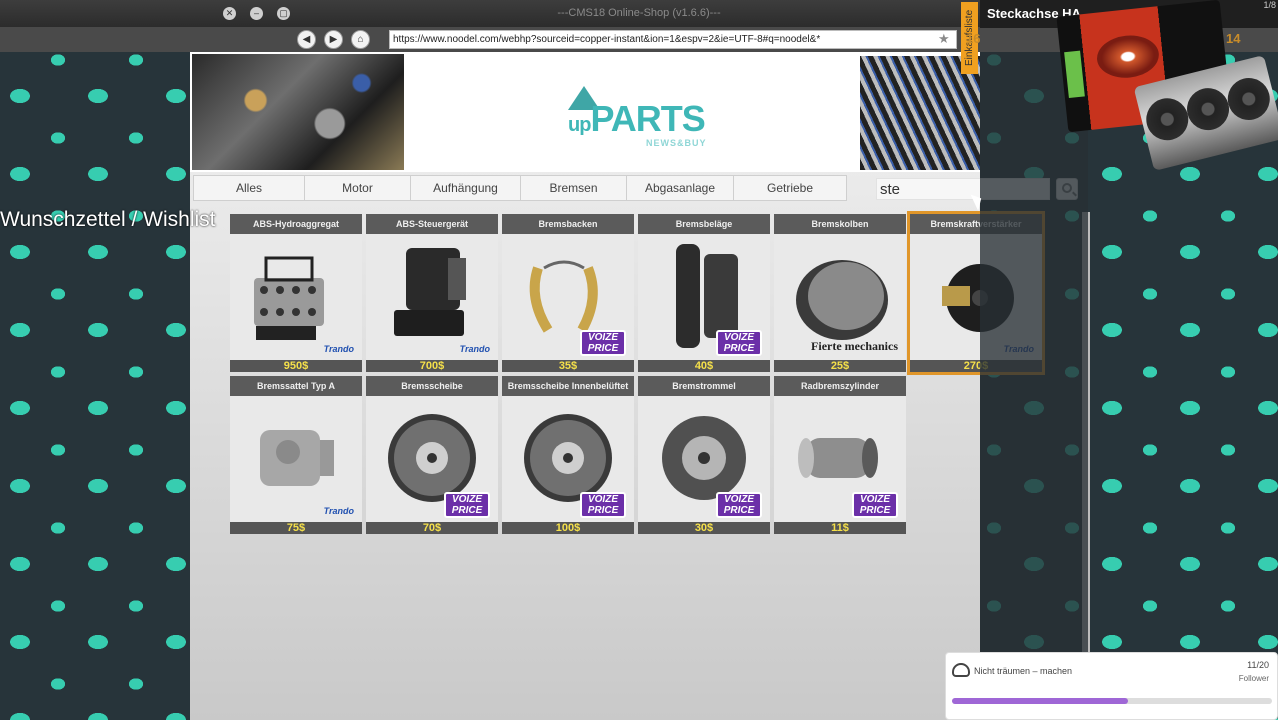 The height and width of the screenshot is (720, 1278). I want to click on tab-motor: Motor, so click(358, 188).